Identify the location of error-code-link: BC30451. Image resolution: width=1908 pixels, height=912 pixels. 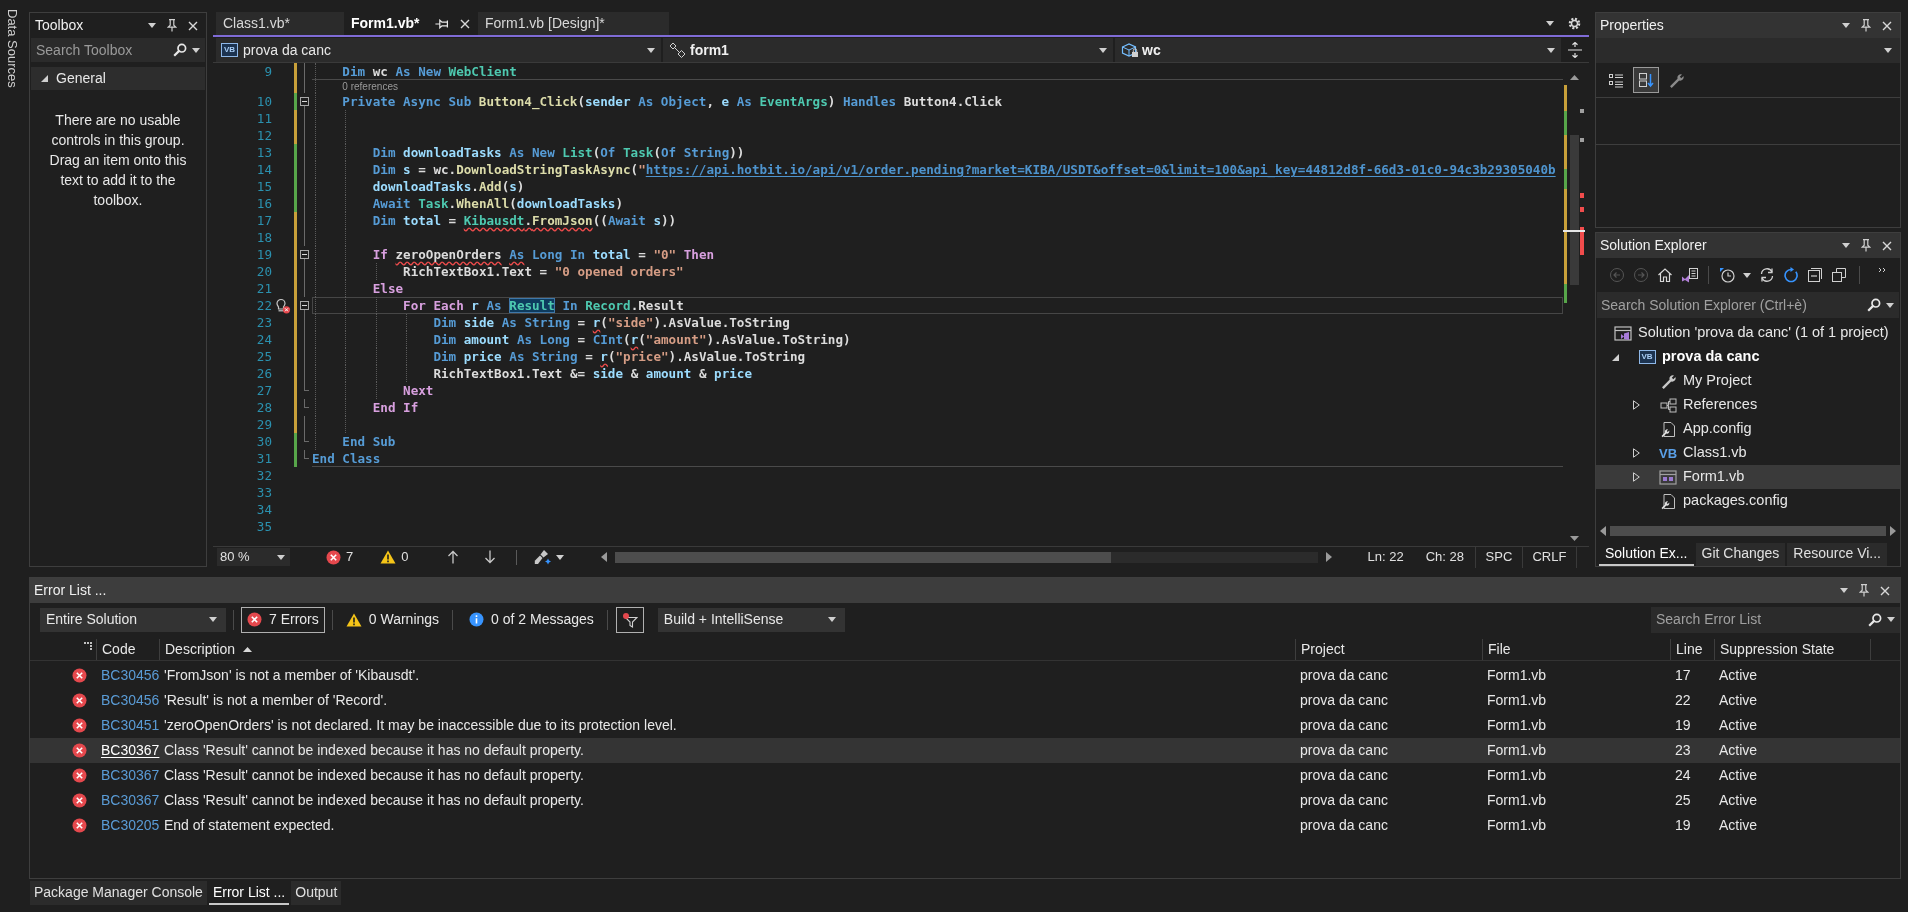
(130, 725).